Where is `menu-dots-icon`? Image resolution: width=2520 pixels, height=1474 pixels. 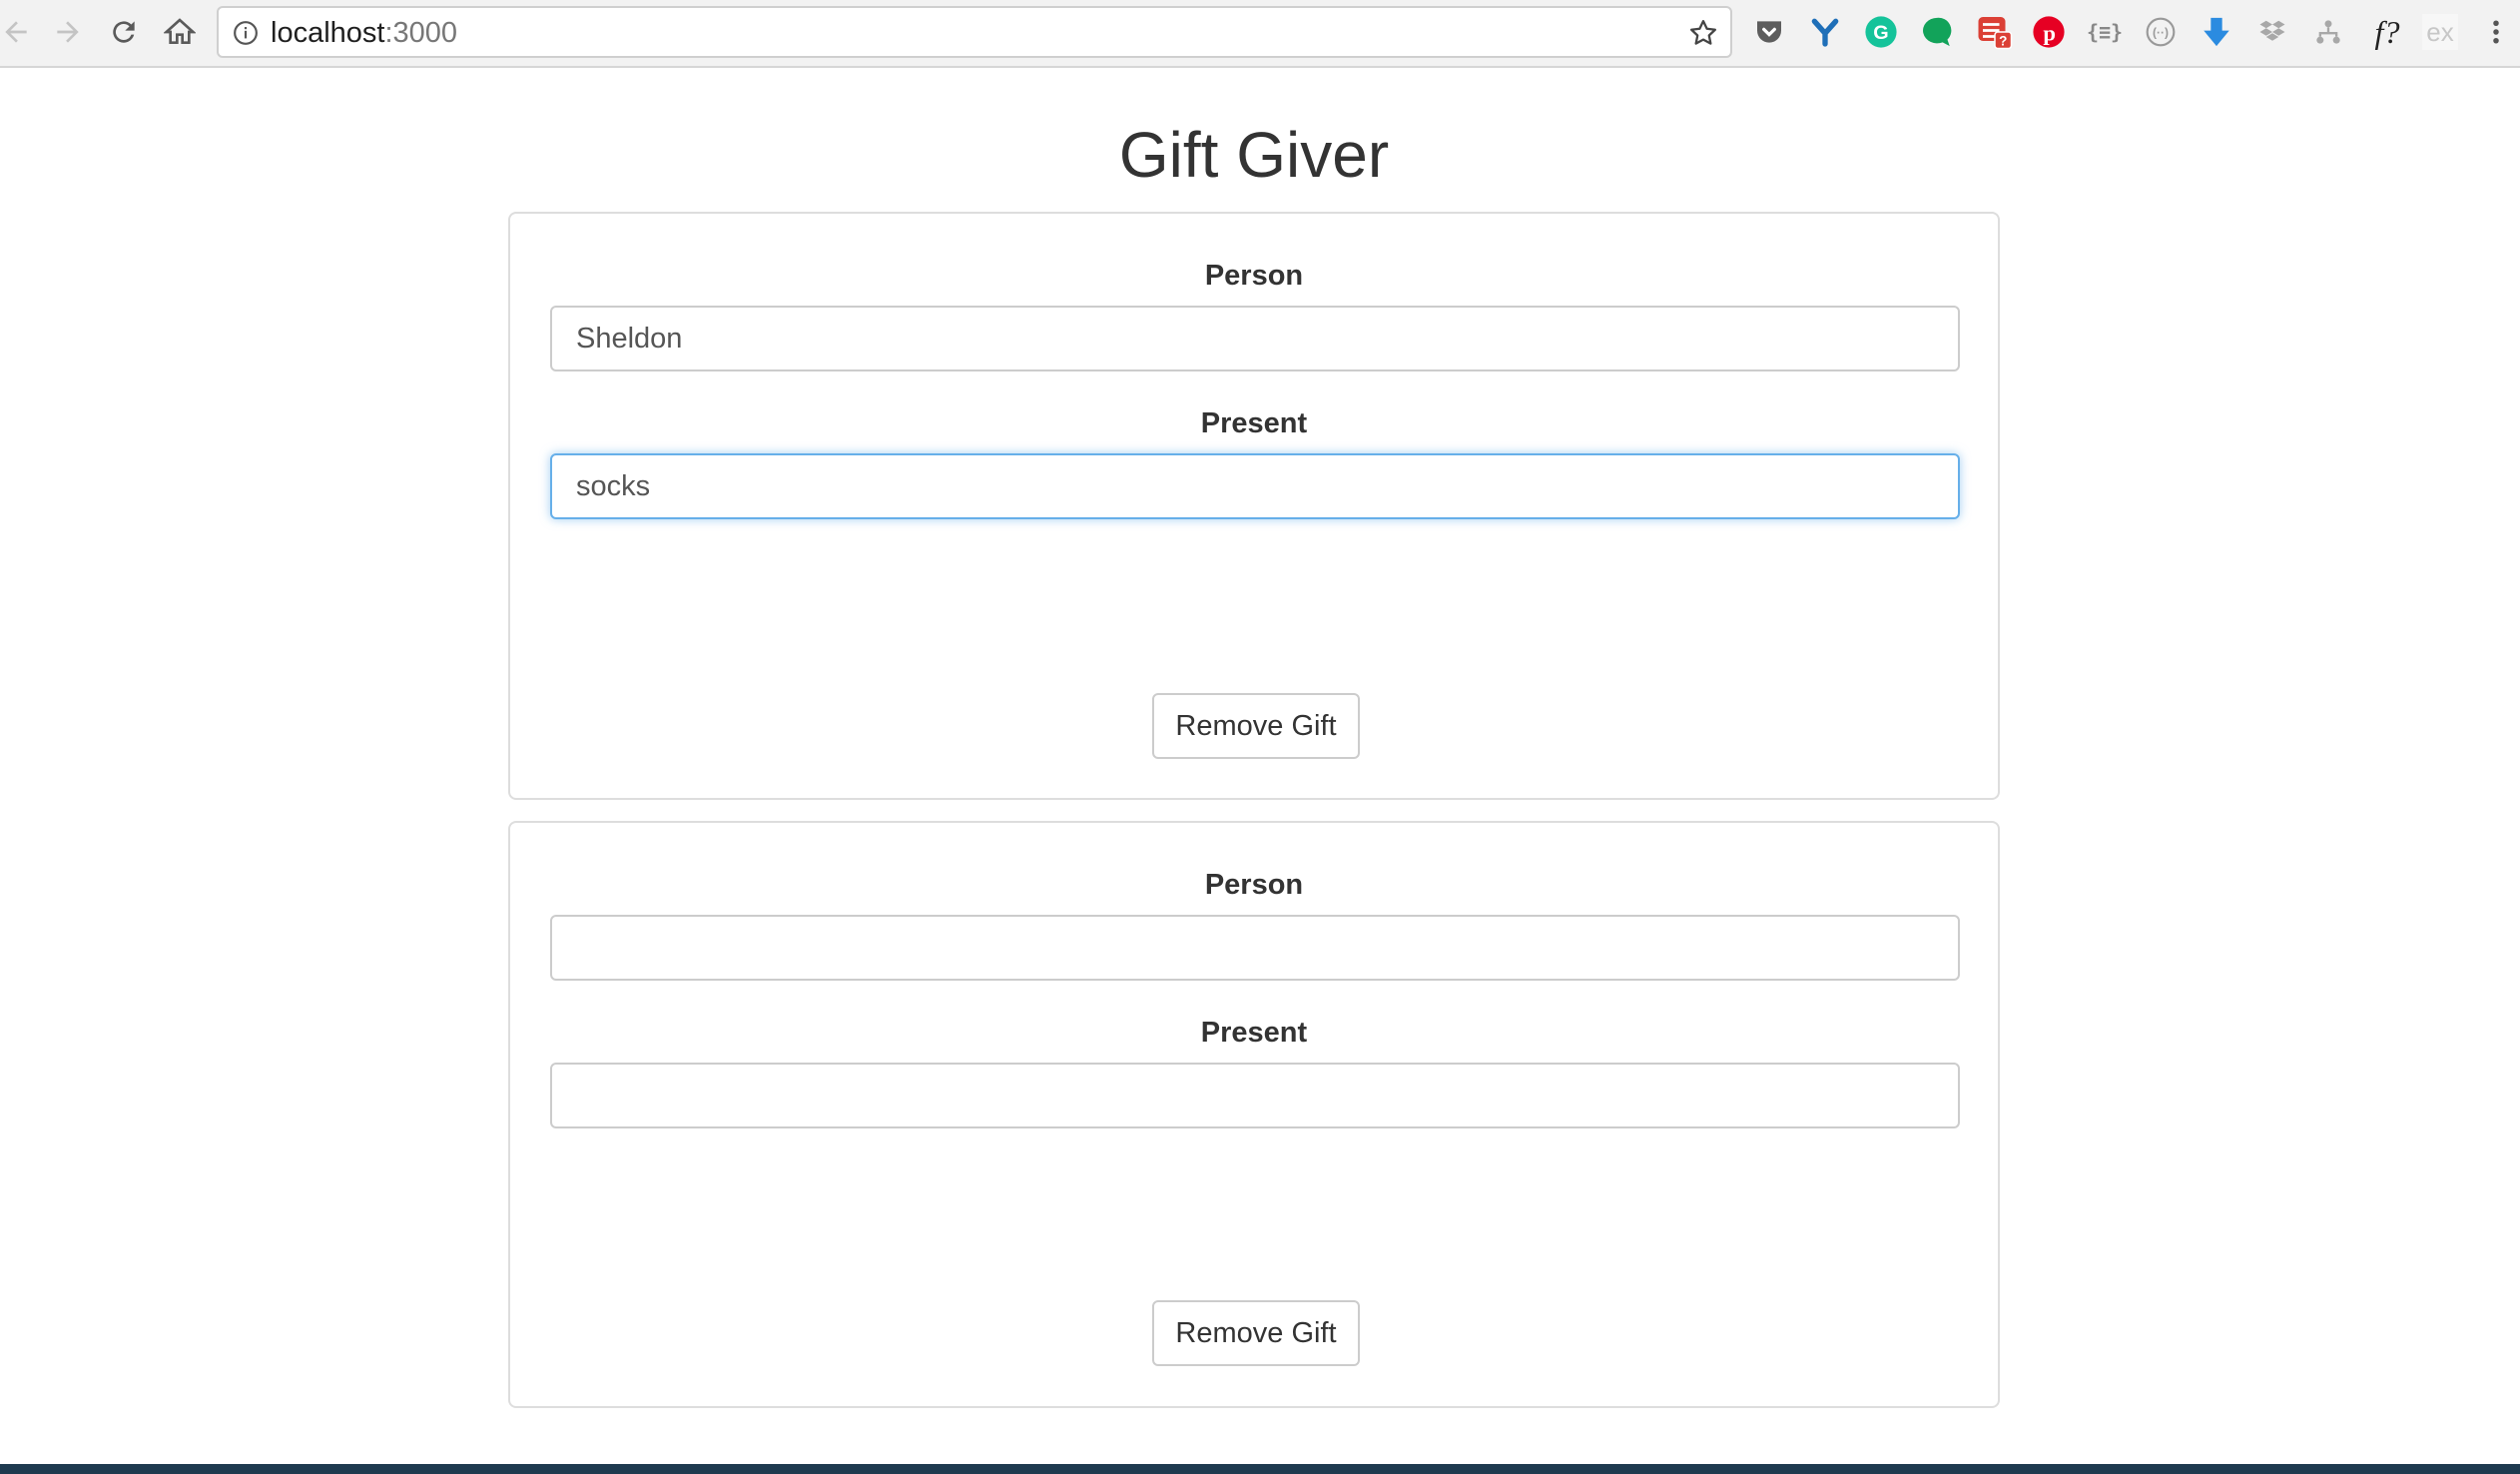
menu-dots-icon is located at coordinates (2496, 32).